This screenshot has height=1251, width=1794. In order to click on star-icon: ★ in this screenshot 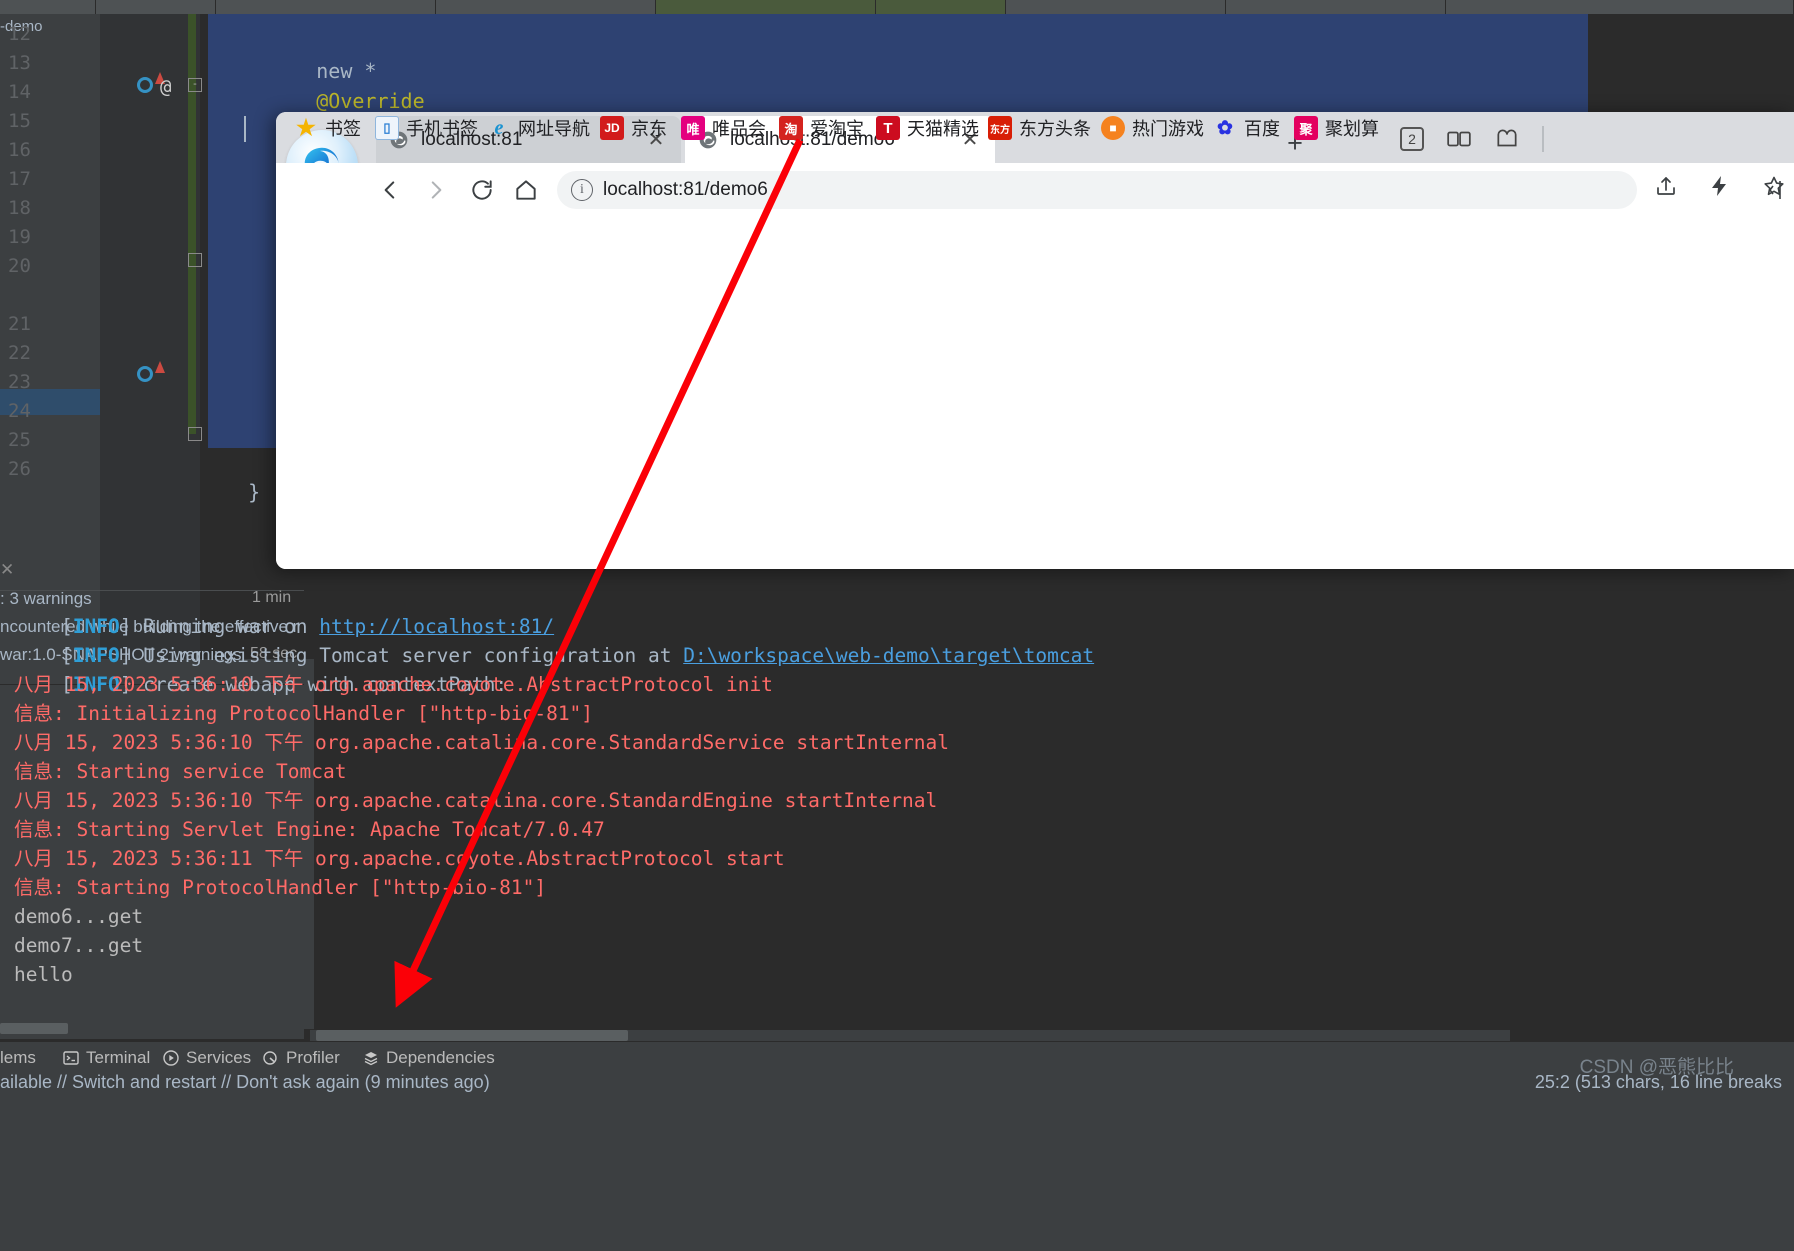, I will do `click(306, 127)`.